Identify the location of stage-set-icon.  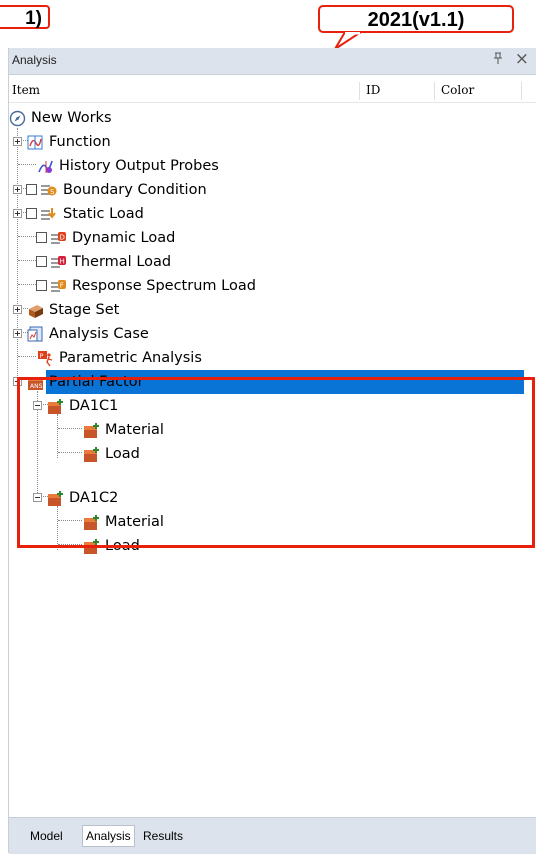
(35, 310).